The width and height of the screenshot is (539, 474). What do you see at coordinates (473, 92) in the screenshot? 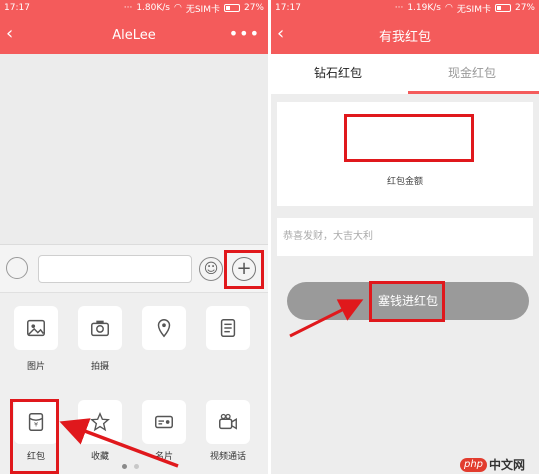
I see `tab-active-indicator` at bounding box center [473, 92].